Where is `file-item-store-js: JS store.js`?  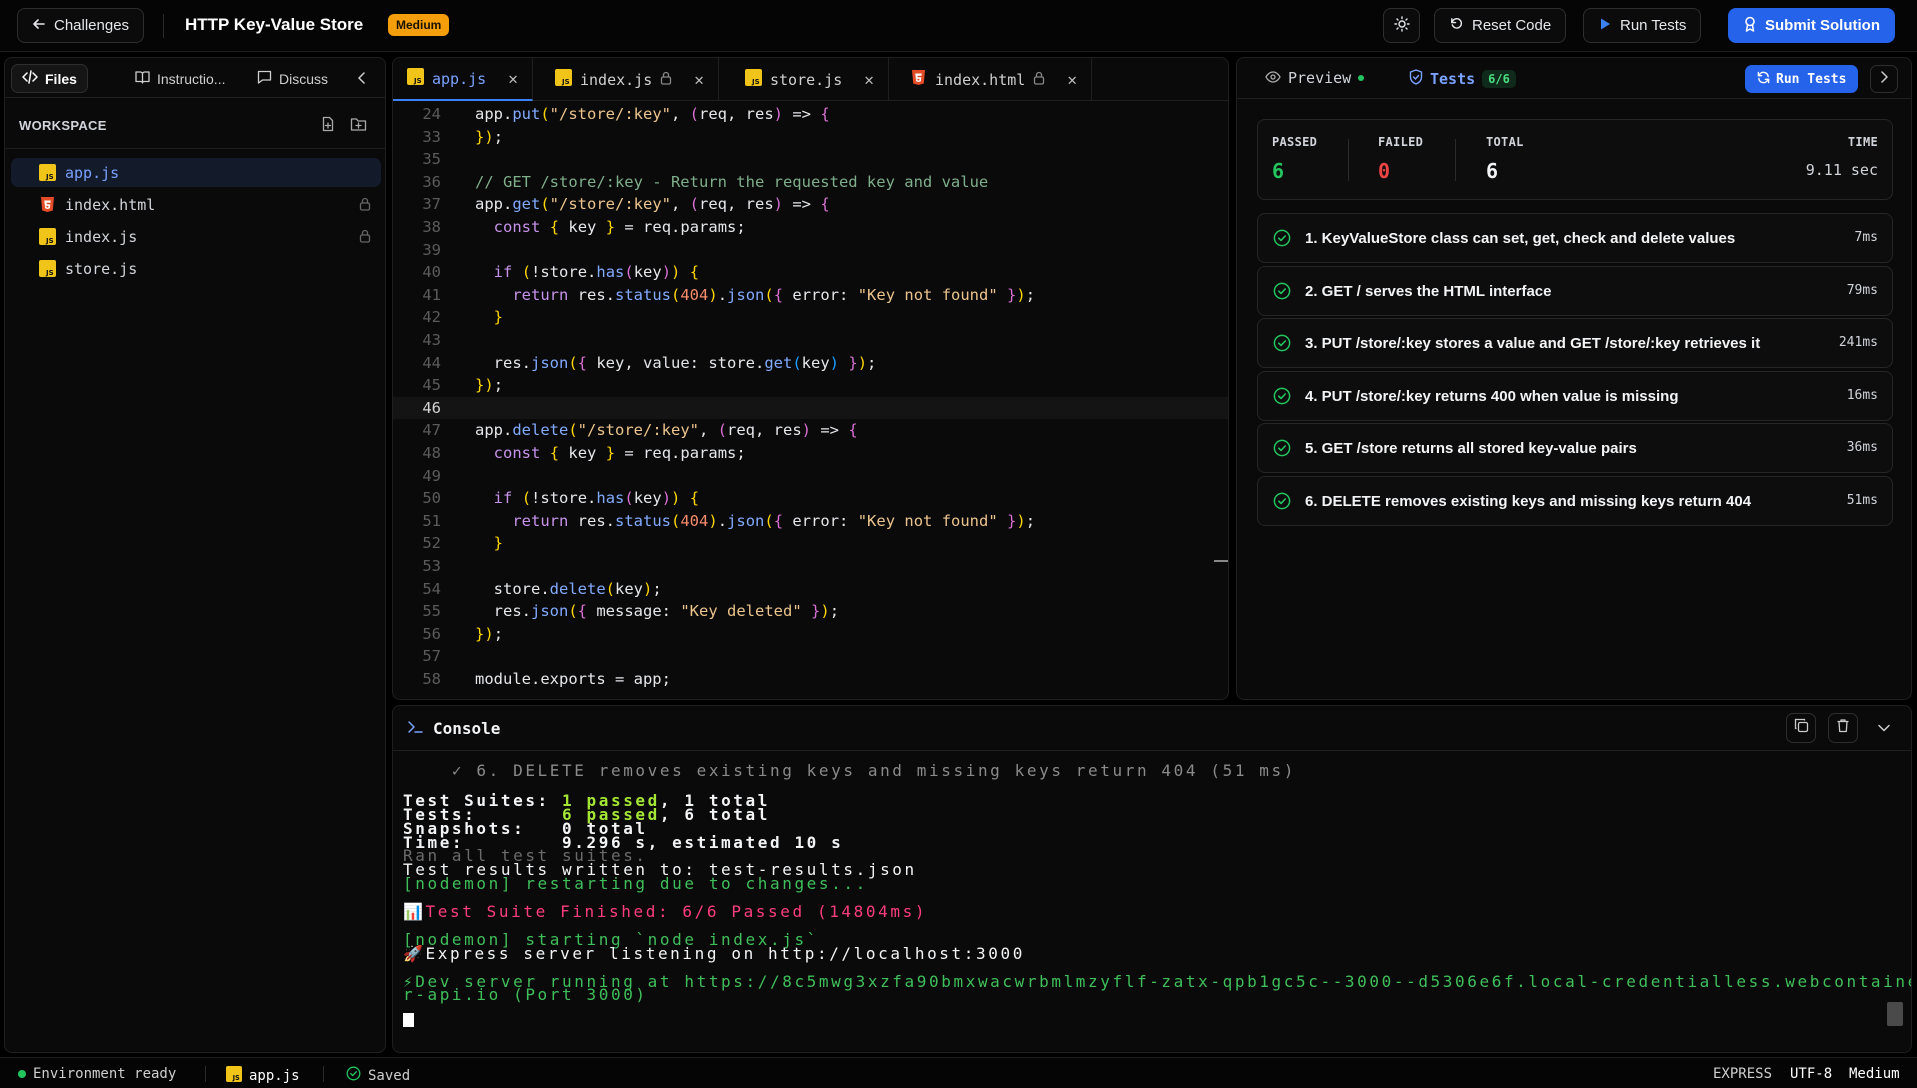
file-item-store-js: JS store.js is located at coordinates (196, 268).